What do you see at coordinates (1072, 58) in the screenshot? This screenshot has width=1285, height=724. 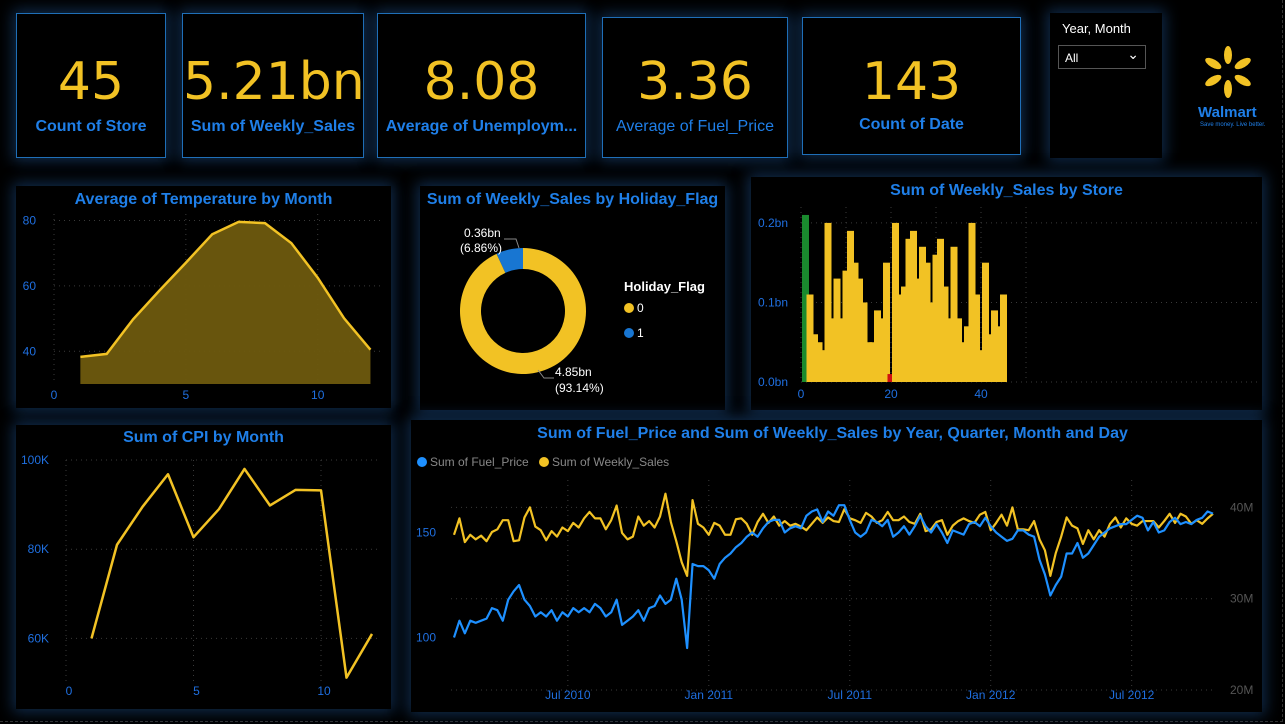 I see `slicer-selected-value: All` at bounding box center [1072, 58].